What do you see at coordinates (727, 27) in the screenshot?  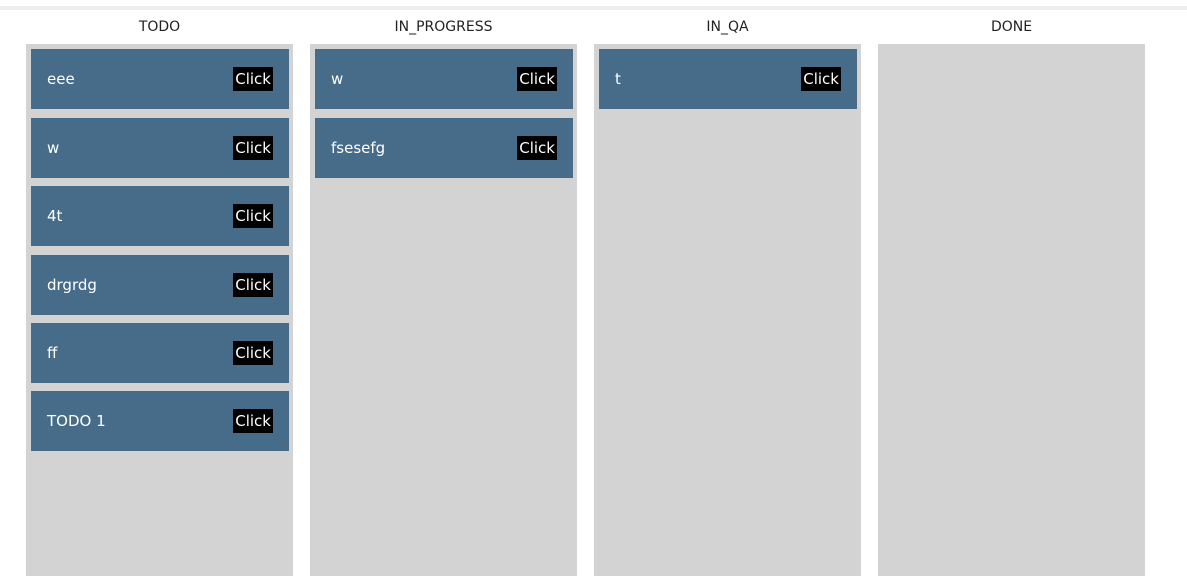 I see `column-header: IN_QA` at bounding box center [727, 27].